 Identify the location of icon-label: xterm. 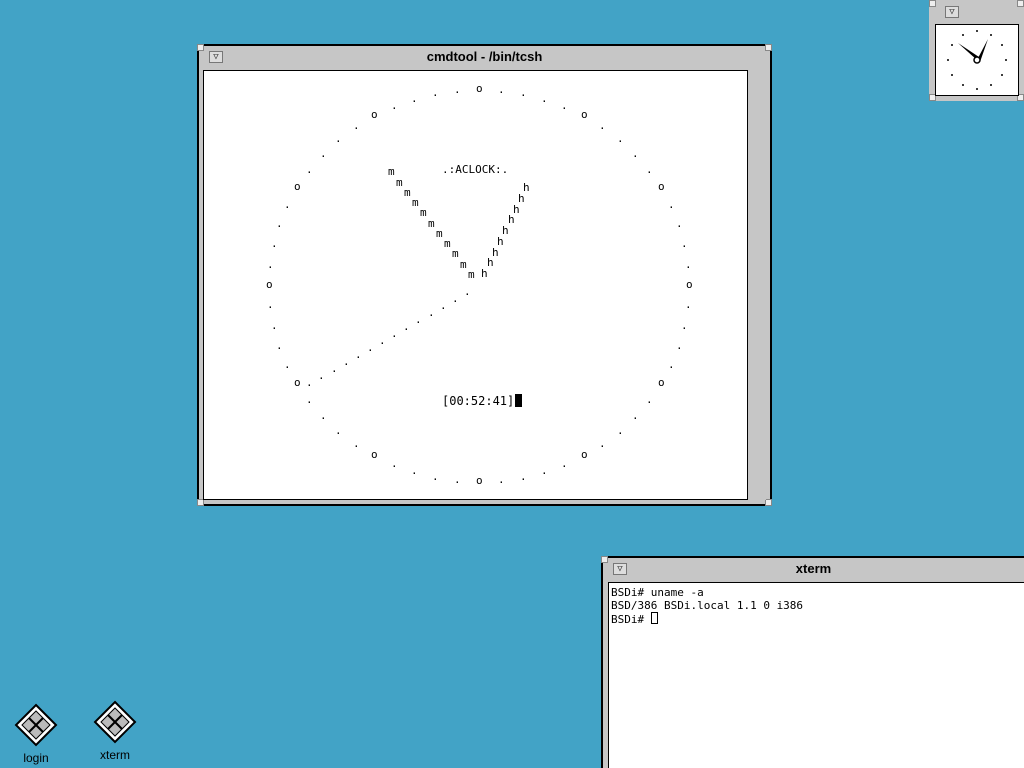
(115, 755).